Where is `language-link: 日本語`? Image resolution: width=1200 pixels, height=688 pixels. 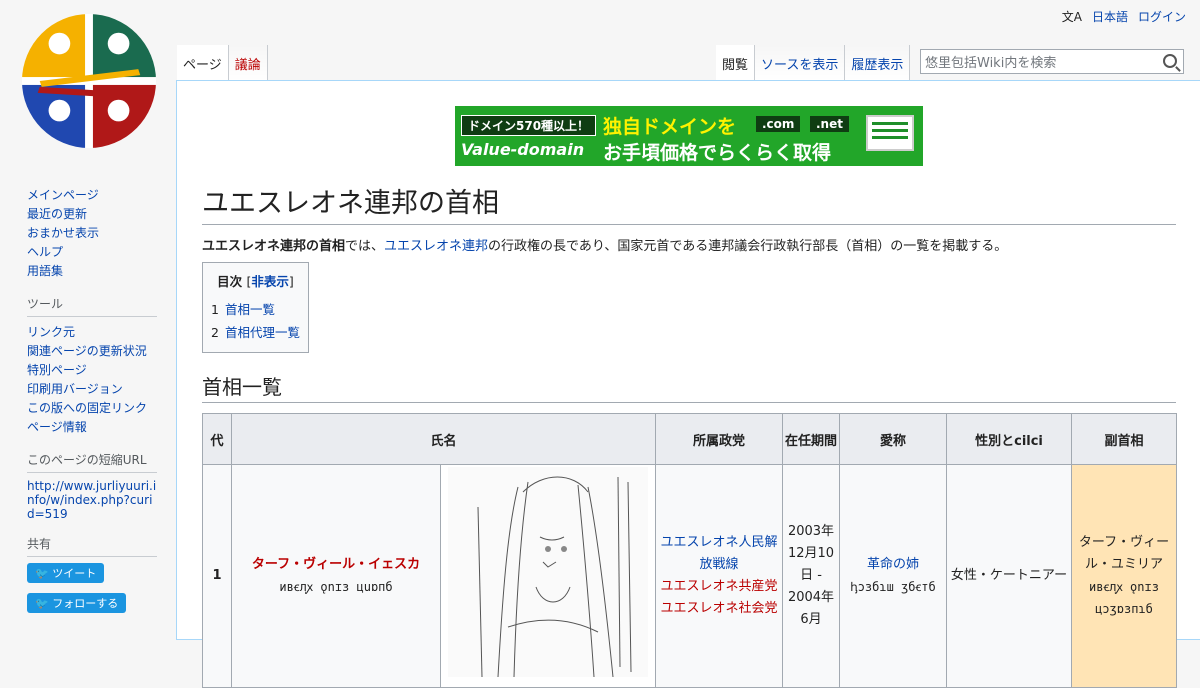 language-link: 日本語 is located at coordinates (1110, 16).